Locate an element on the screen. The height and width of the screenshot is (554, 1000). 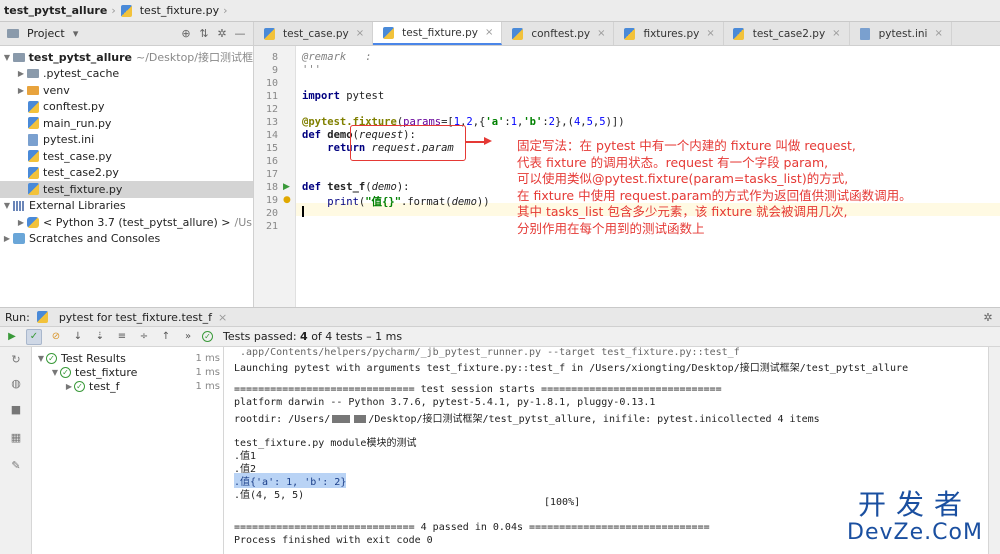
project-panel-header: Project ▾ ⊕ ⇅ ✲ — is located at coordinates (126, 34).